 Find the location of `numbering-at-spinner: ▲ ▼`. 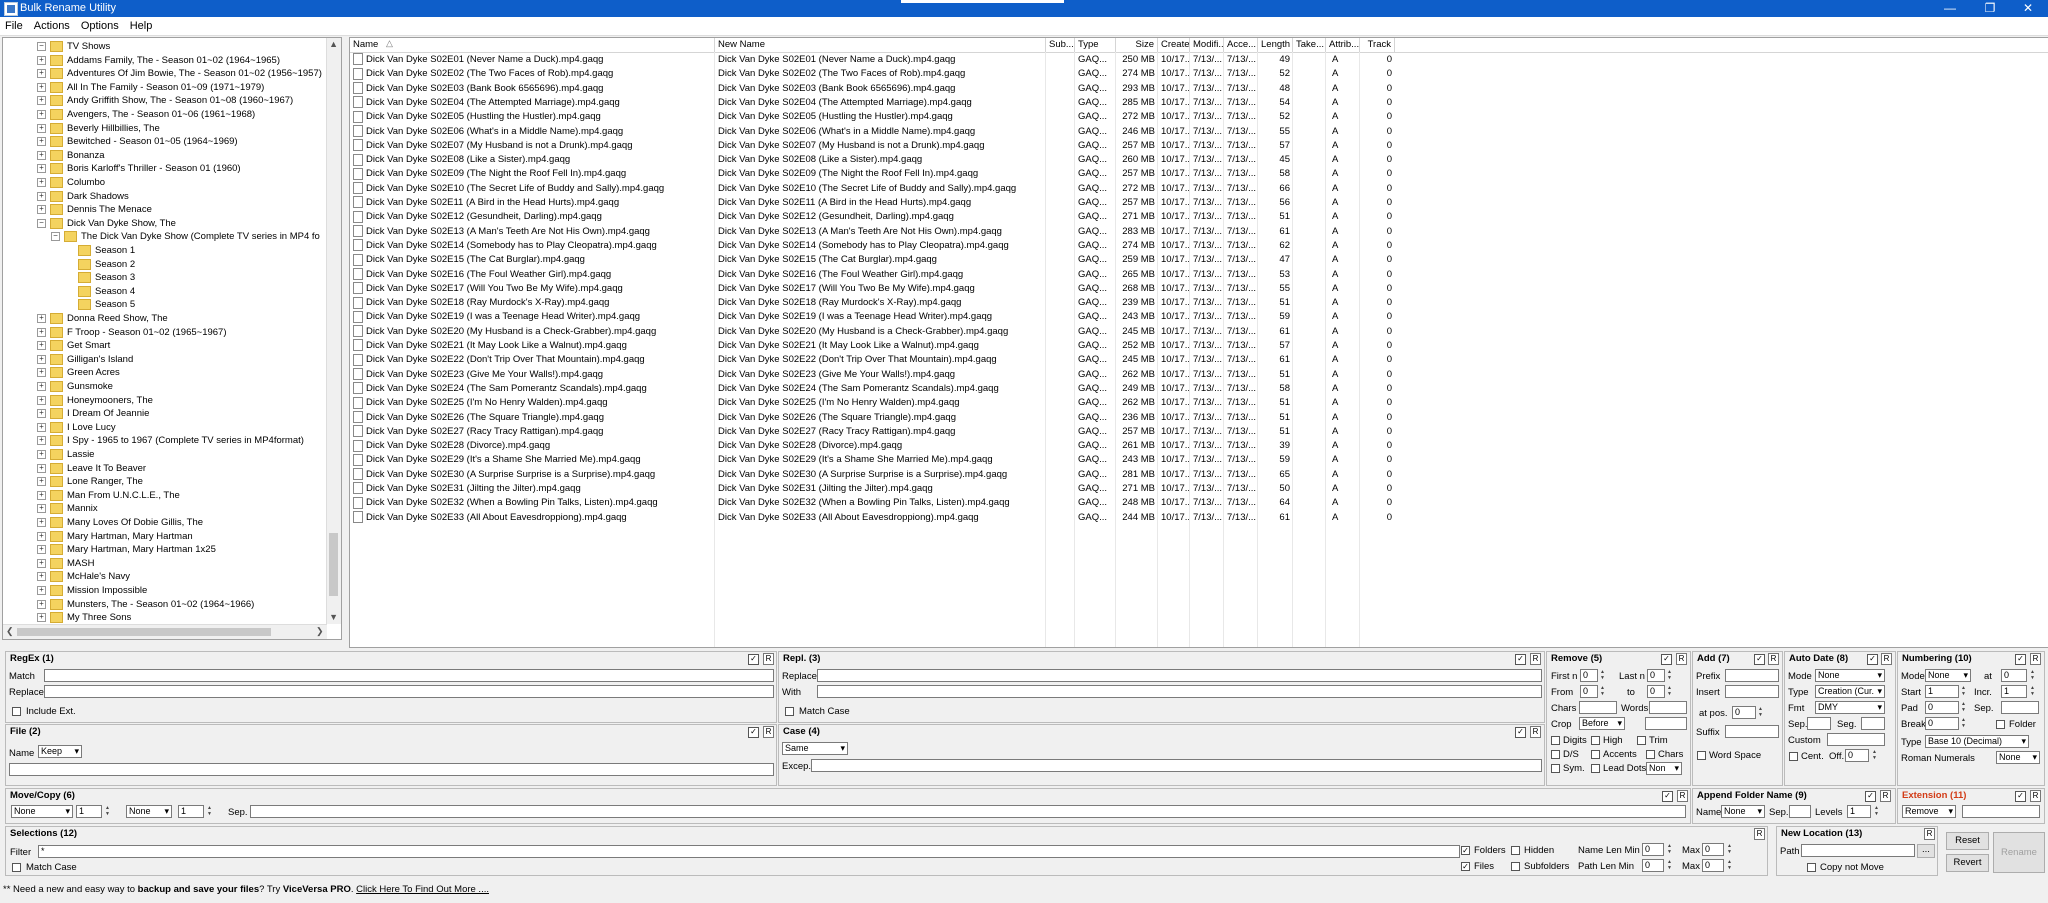

numbering-at-spinner: ▲ ▼ is located at coordinates (2032, 675).